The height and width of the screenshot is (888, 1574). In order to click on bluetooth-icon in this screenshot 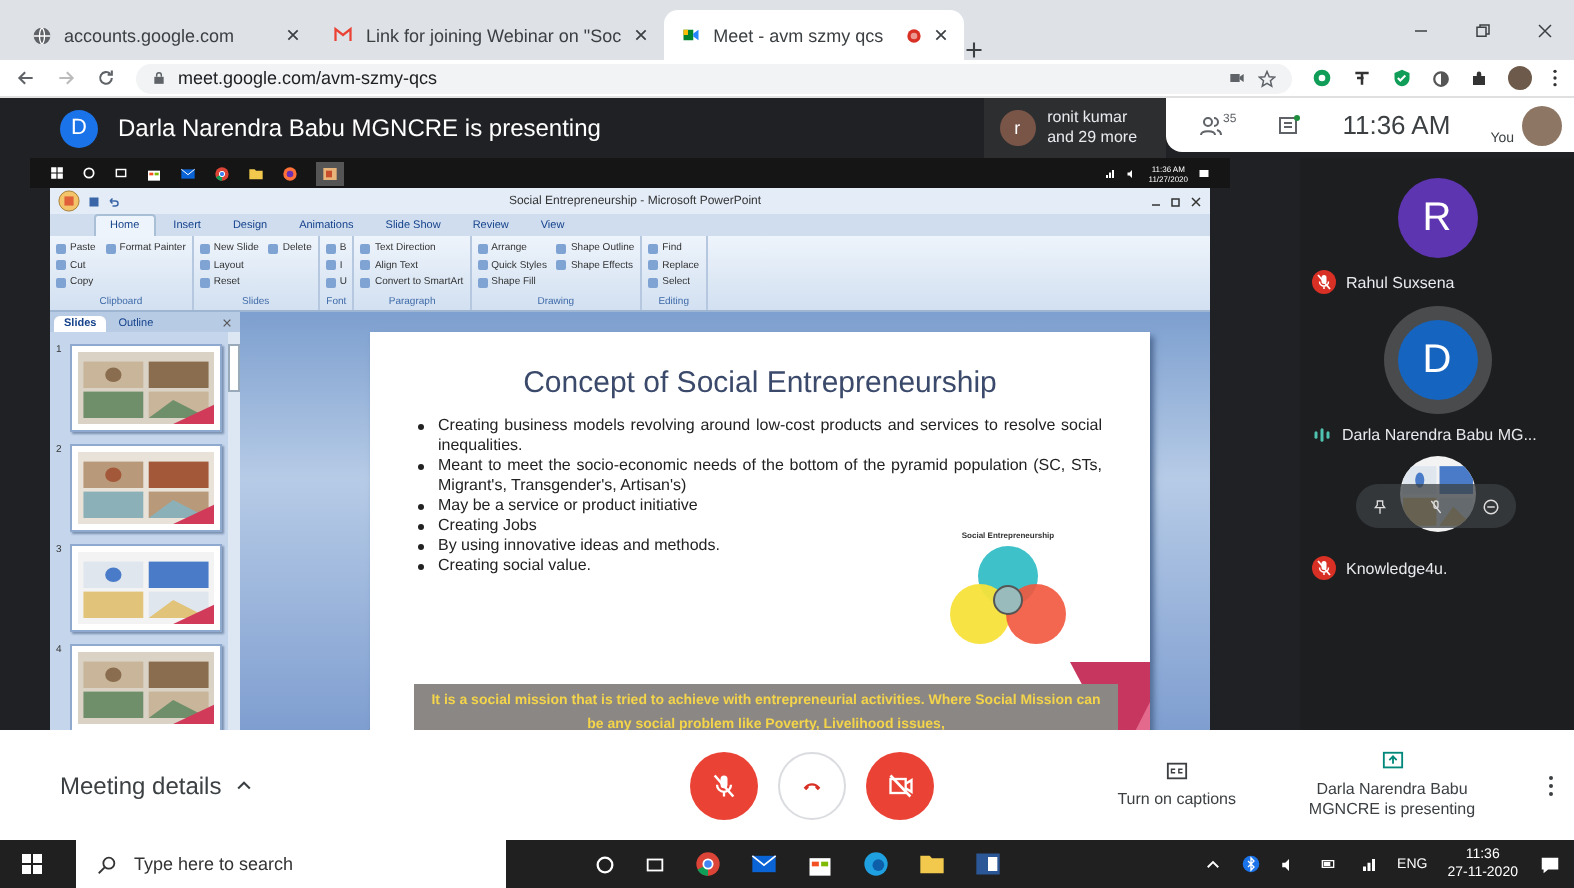, I will do `click(1250, 864)`.